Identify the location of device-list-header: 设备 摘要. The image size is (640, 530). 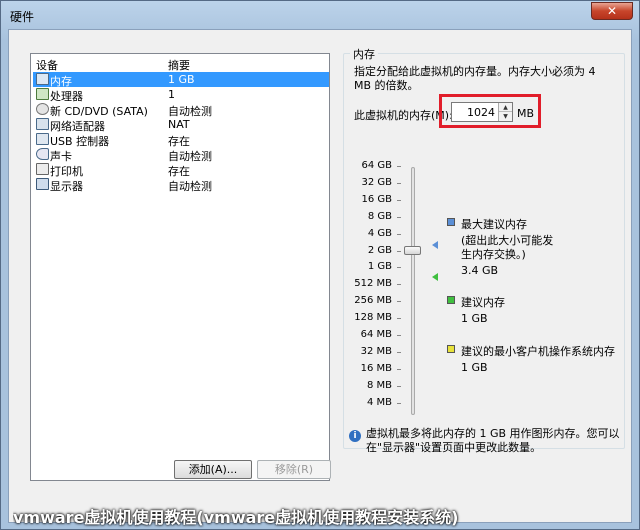
(180, 63).